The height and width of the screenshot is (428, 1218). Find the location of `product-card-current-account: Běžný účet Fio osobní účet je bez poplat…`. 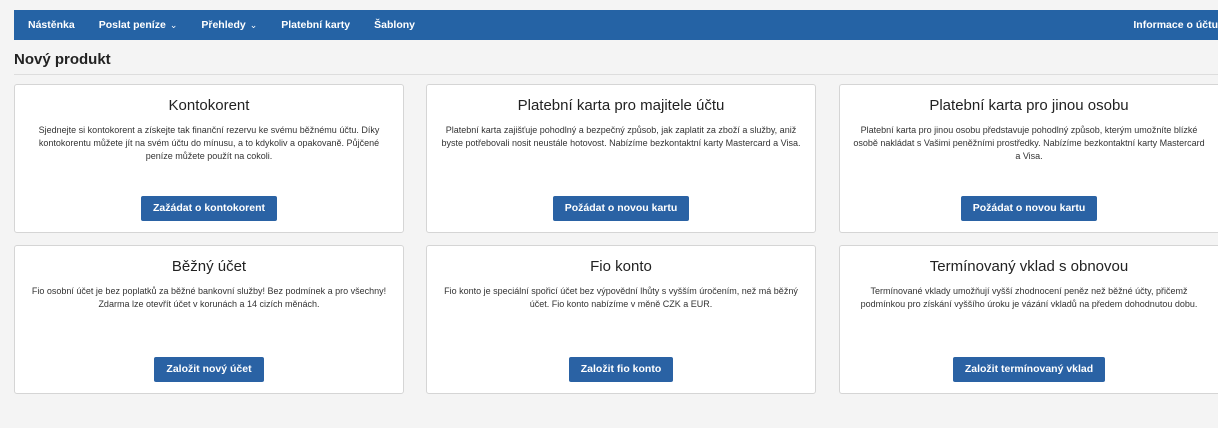

product-card-current-account: Běžný účet Fio osobní účet je bez poplat… is located at coordinates (209, 319).